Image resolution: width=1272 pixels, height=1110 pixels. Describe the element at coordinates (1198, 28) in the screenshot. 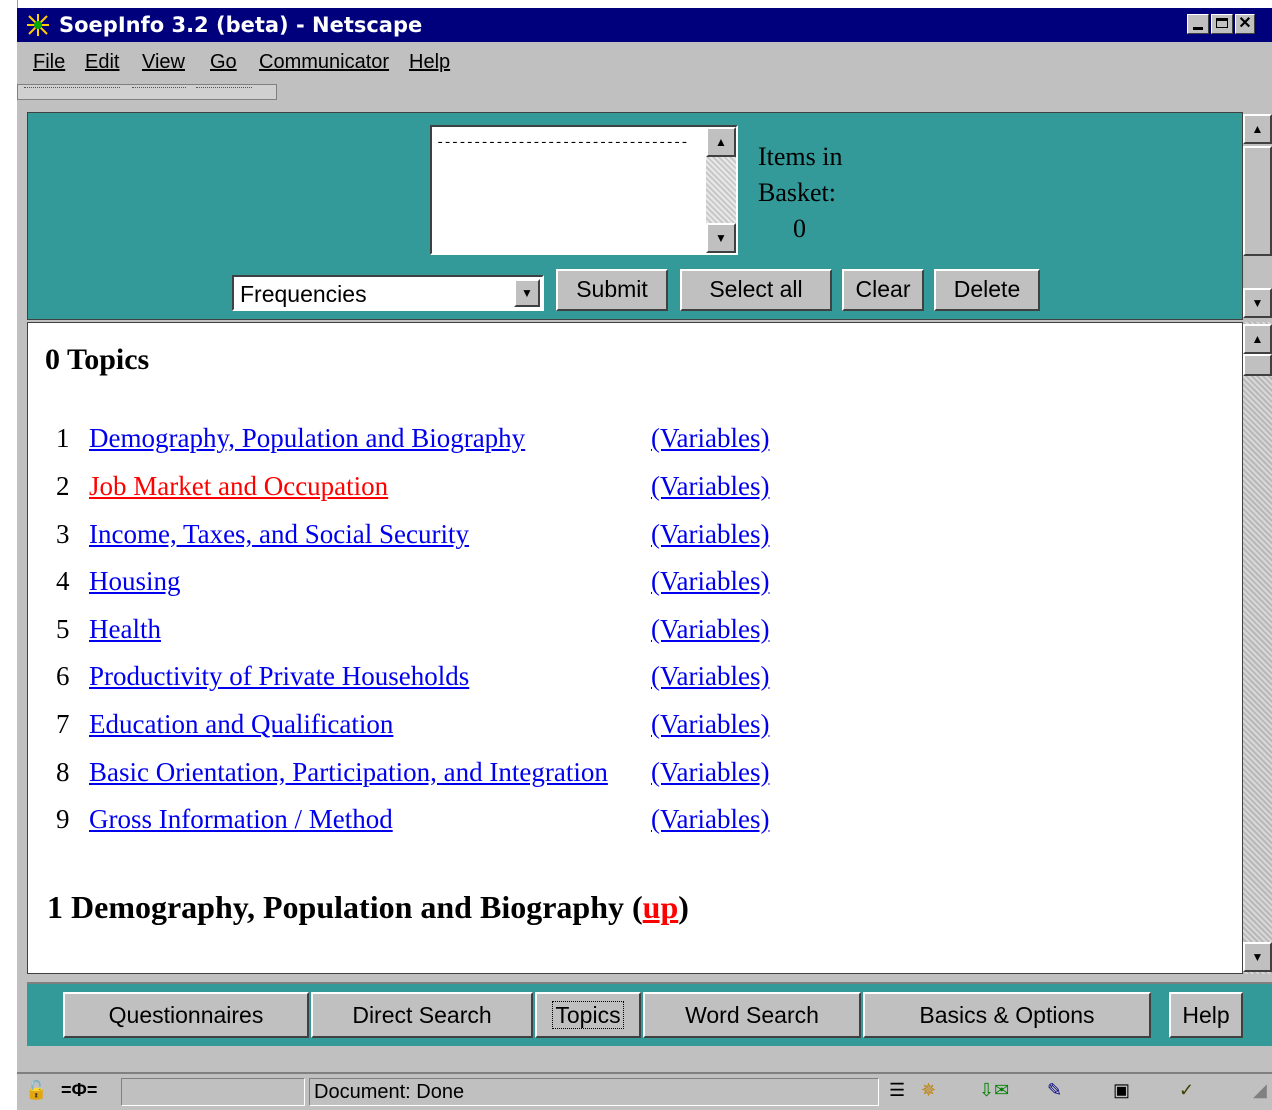

I see `minimize-icon` at that location.